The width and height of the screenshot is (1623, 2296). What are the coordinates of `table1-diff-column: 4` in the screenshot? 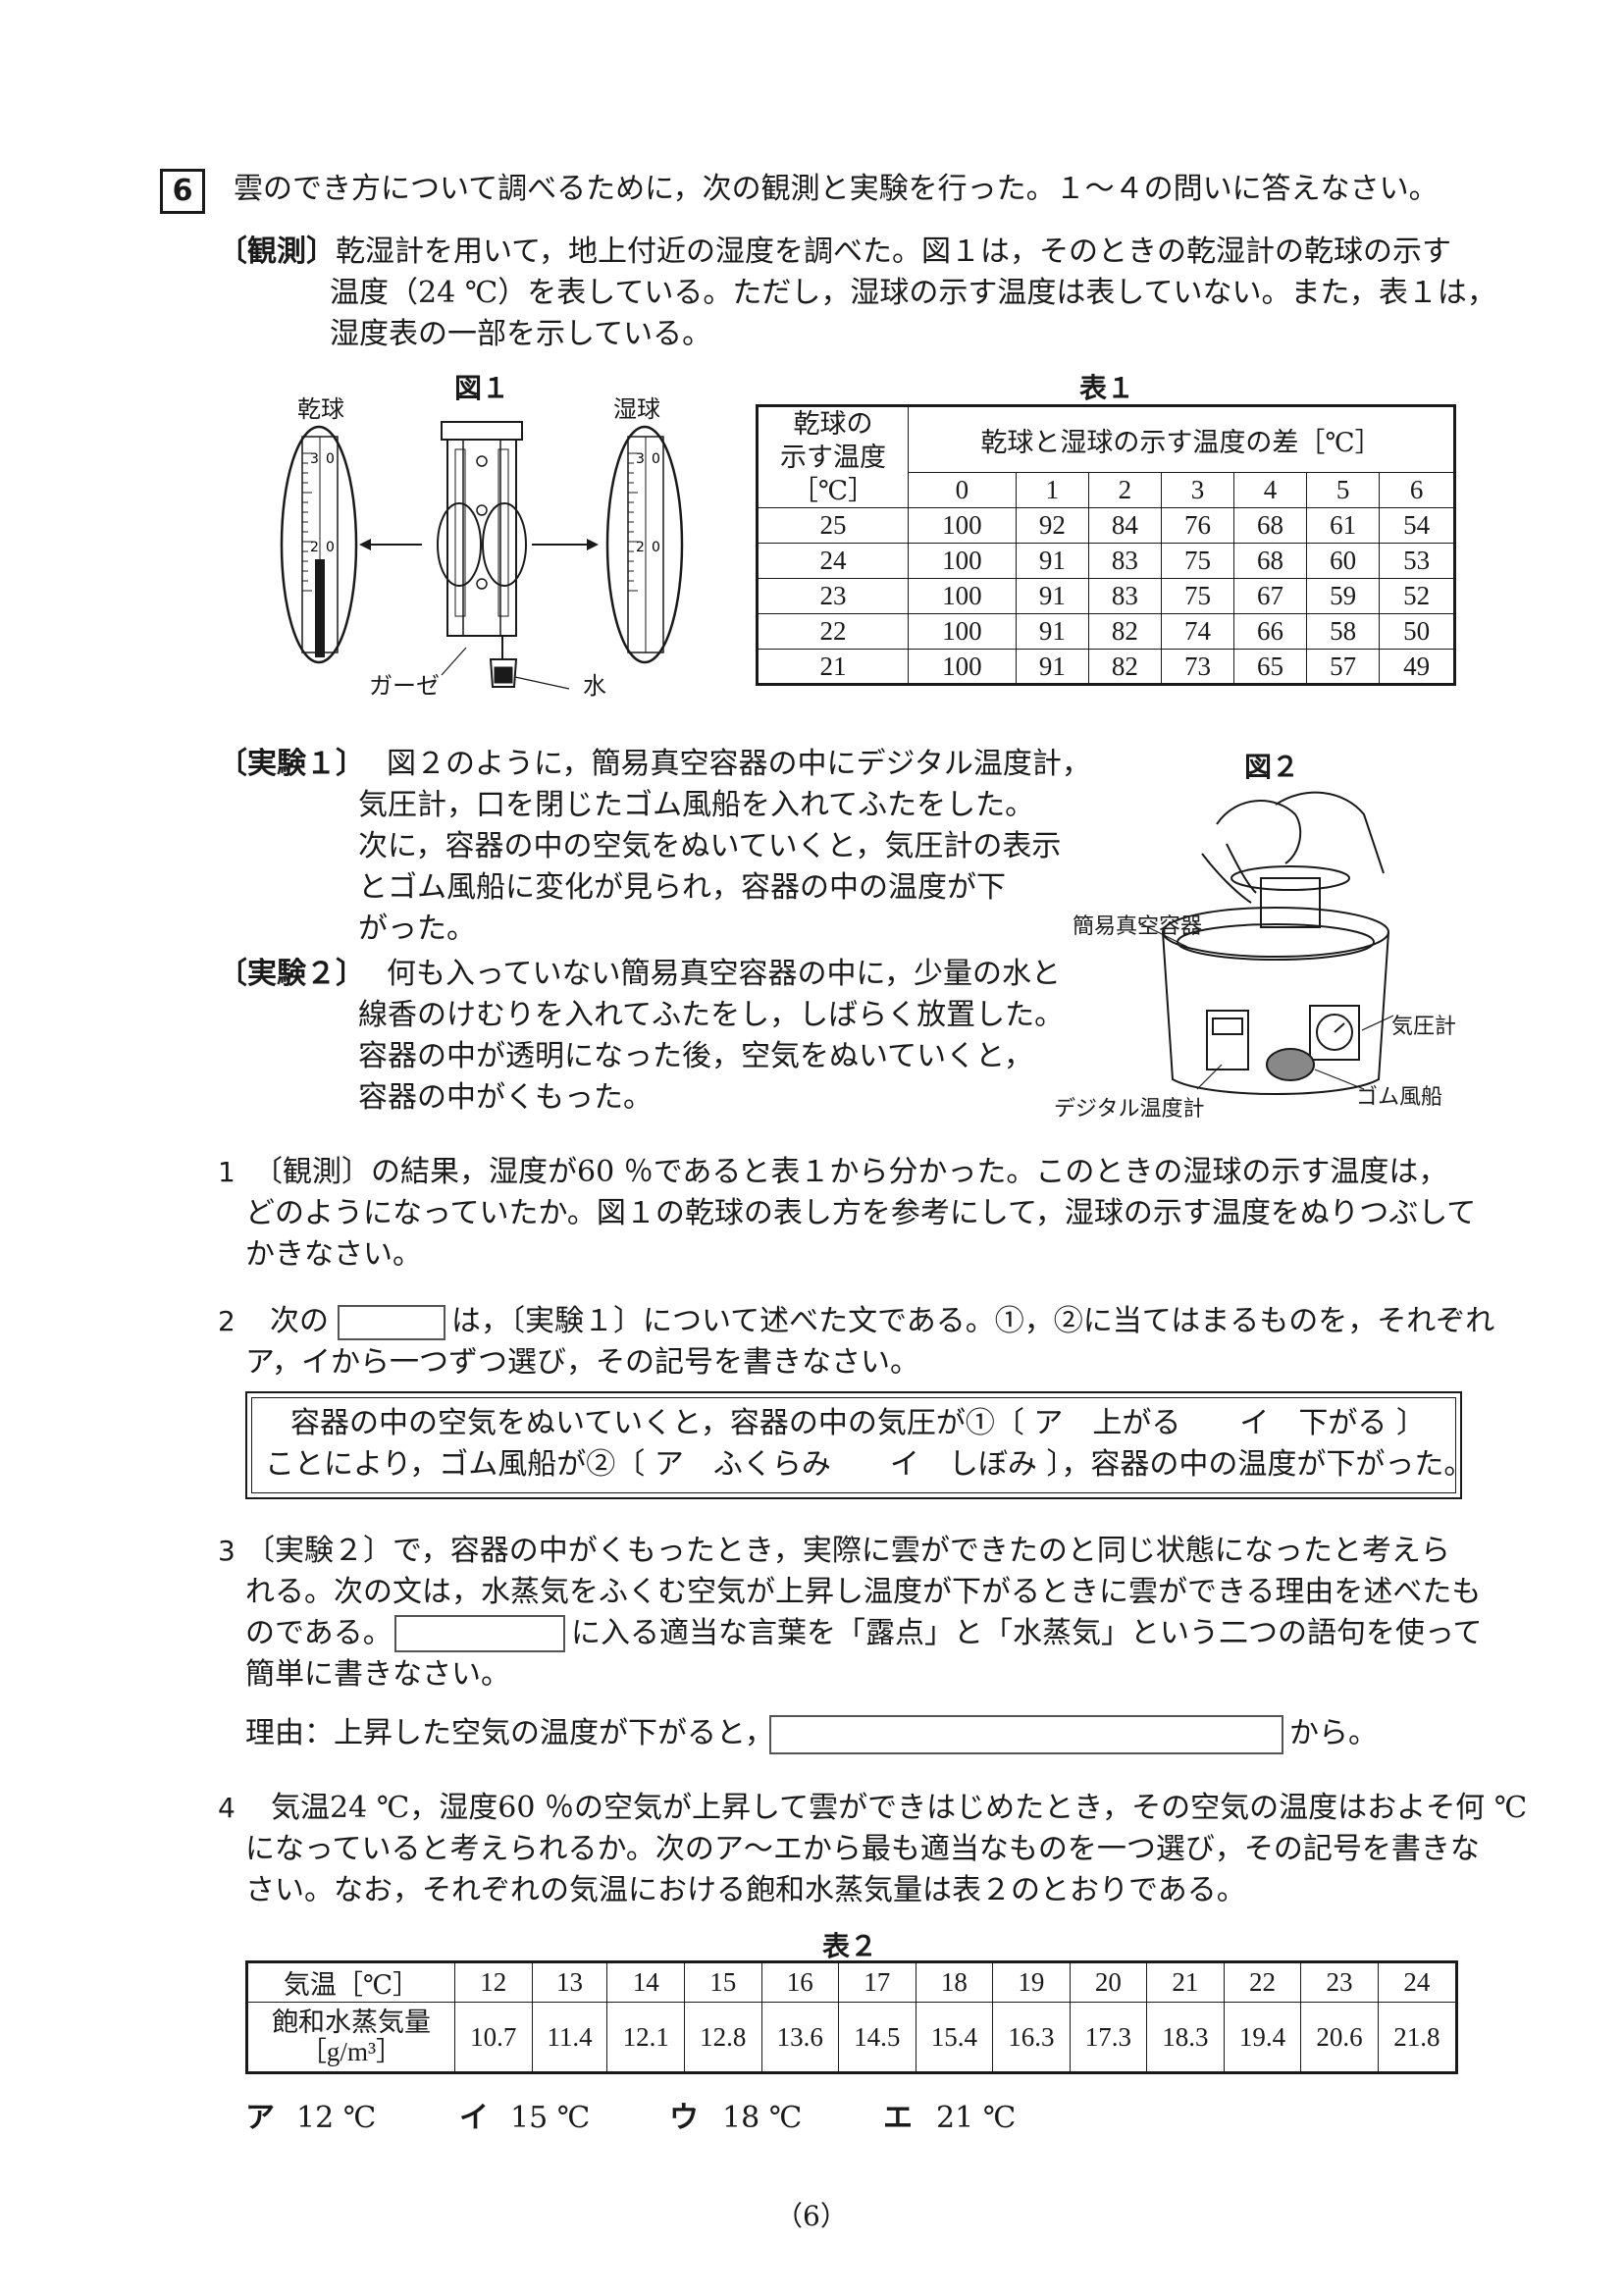 It's located at (1270, 490).